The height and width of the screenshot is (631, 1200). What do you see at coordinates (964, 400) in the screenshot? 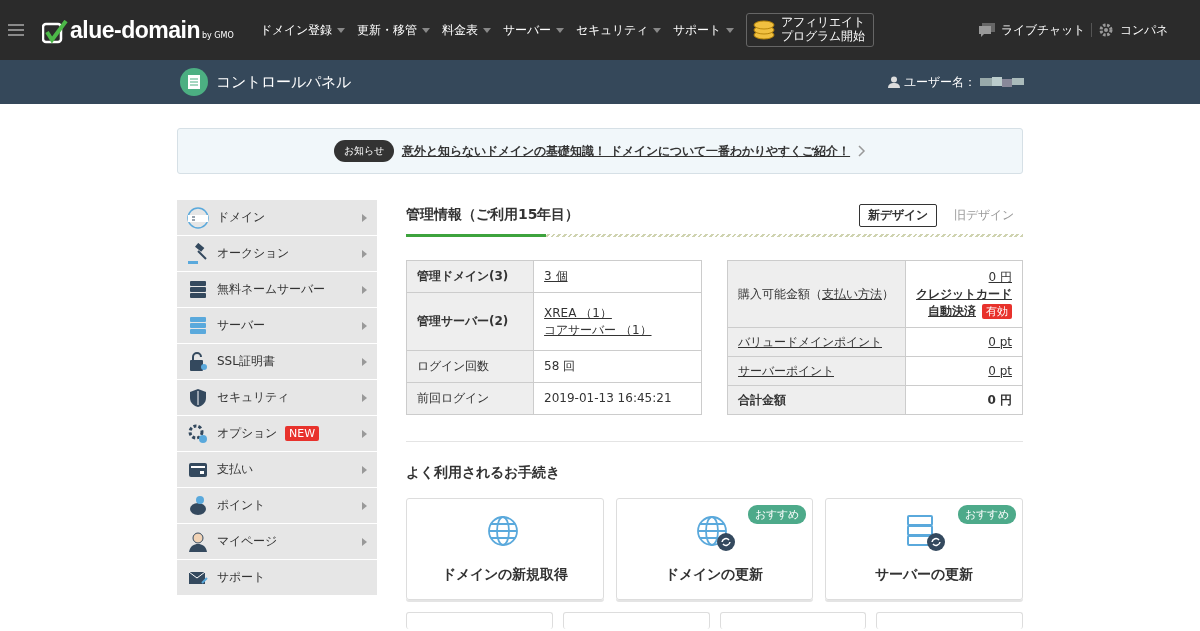
I see `table-cell: 0 円` at bounding box center [964, 400].